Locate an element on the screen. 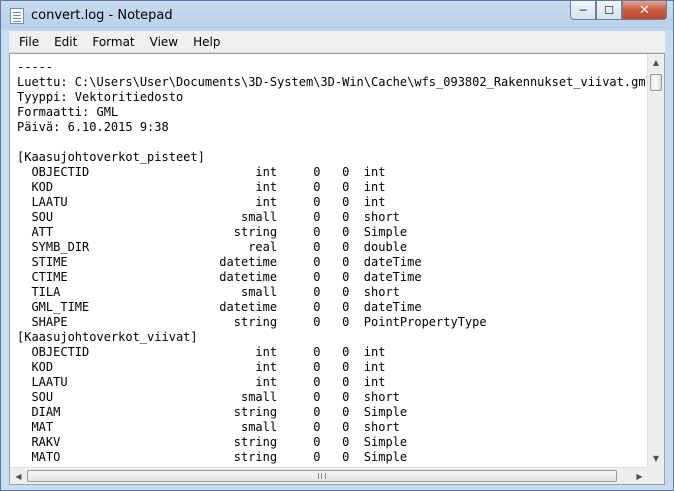 Image resolution: width=674 pixels, height=491 pixels. chevron-down-icon: ▼ is located at coordinates (656, 458).